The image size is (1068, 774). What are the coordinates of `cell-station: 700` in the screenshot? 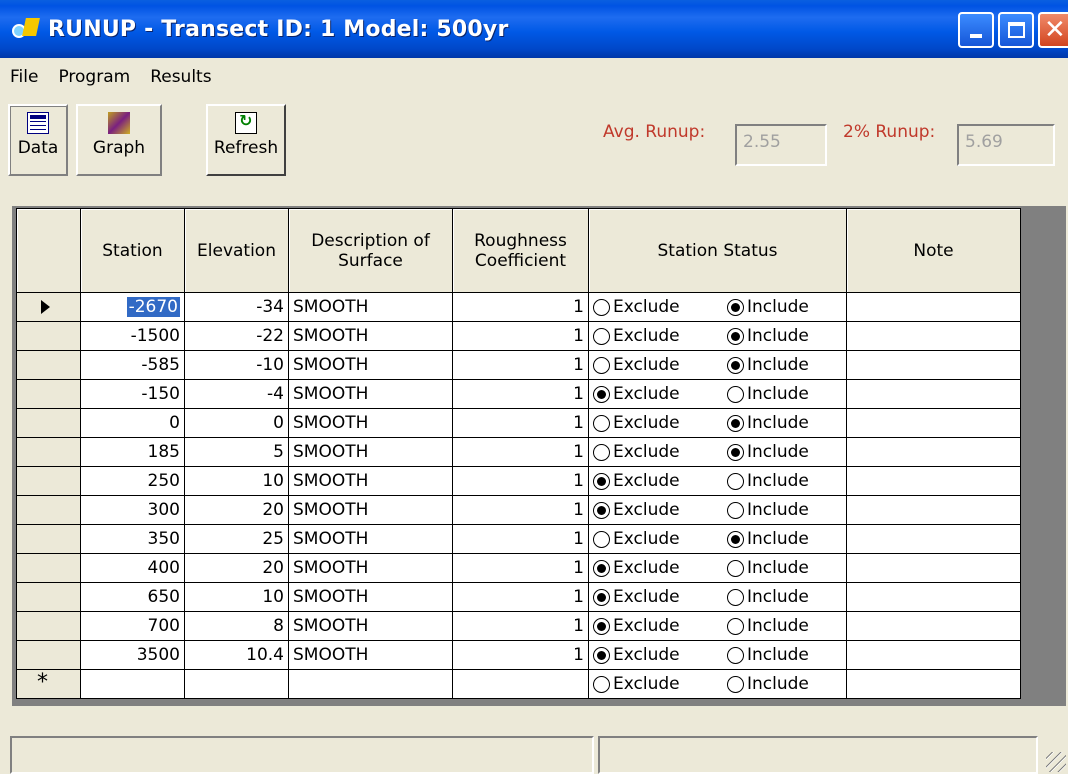 It's located at (132, 626).